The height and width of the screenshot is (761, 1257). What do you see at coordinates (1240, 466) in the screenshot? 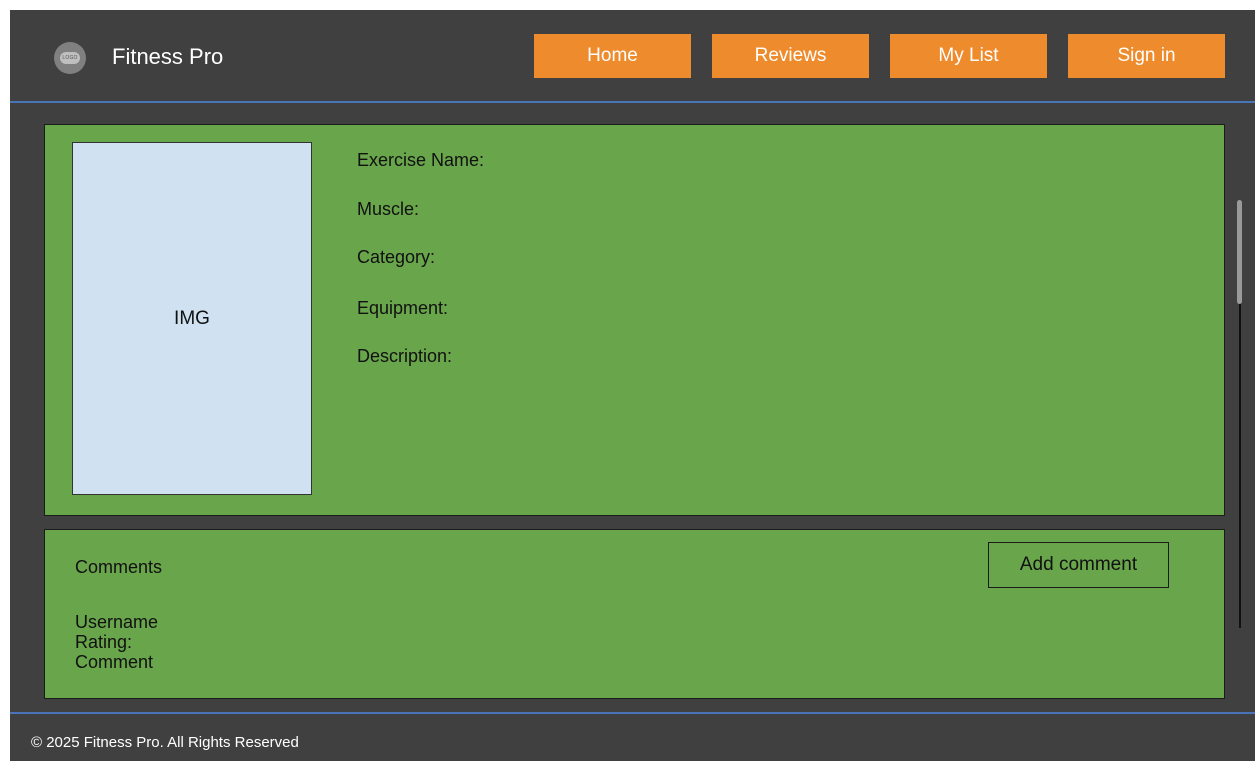
I see `scrollbar-track` at bounding box center [1240, 466].